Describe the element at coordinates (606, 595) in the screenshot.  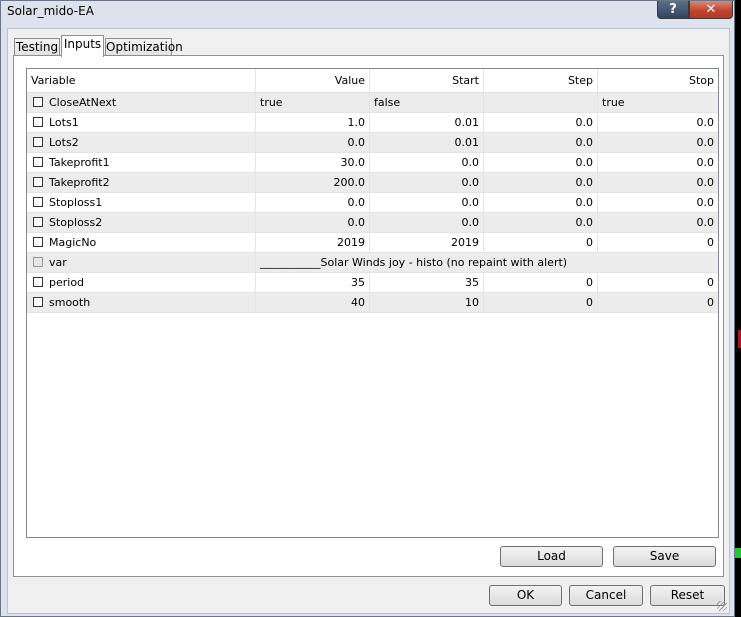
I see `cancel-button: Cancel` at that location.